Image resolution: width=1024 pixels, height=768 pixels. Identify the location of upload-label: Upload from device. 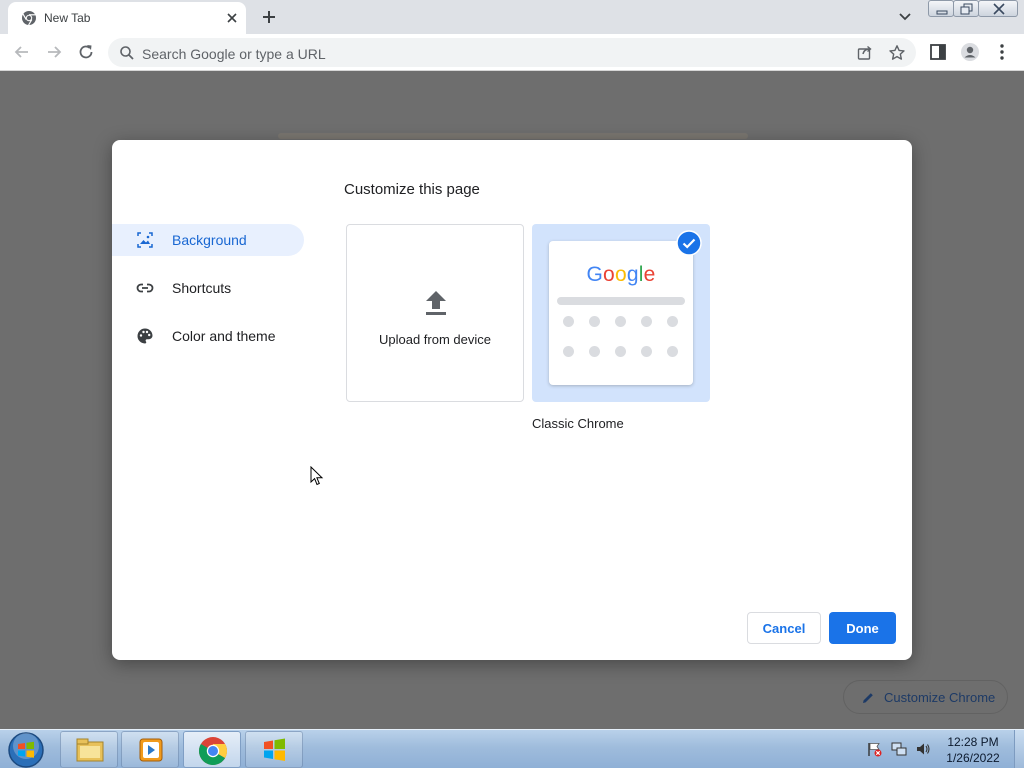
(435, 339).